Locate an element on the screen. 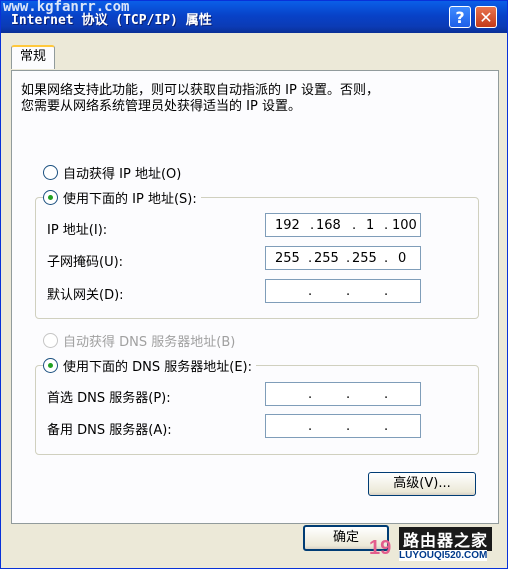  ip-address-input: 192 . 168 . 1 . 100 is located at coordinates (343, 225).